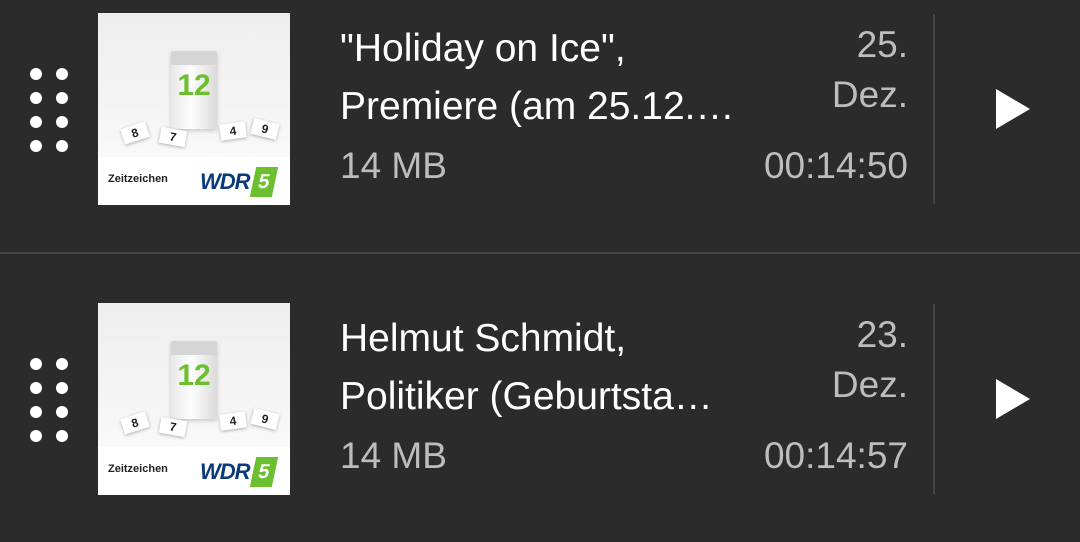 Image resolution: width=1080 pixels, height=542 pixels. Describe the element at coordinates (869, 359) in the screenshot. I see `episode-date: 23. Dez.` at that location.